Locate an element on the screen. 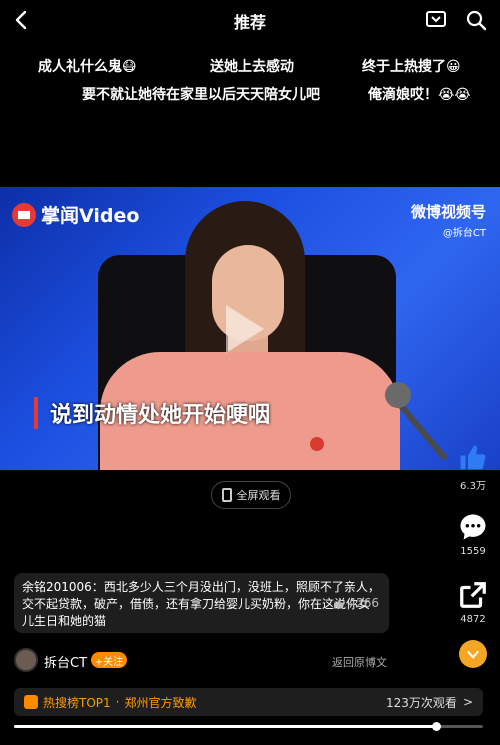 The image size is (500, 745). comment-button: 1559 is located at coordinates (473, 534).